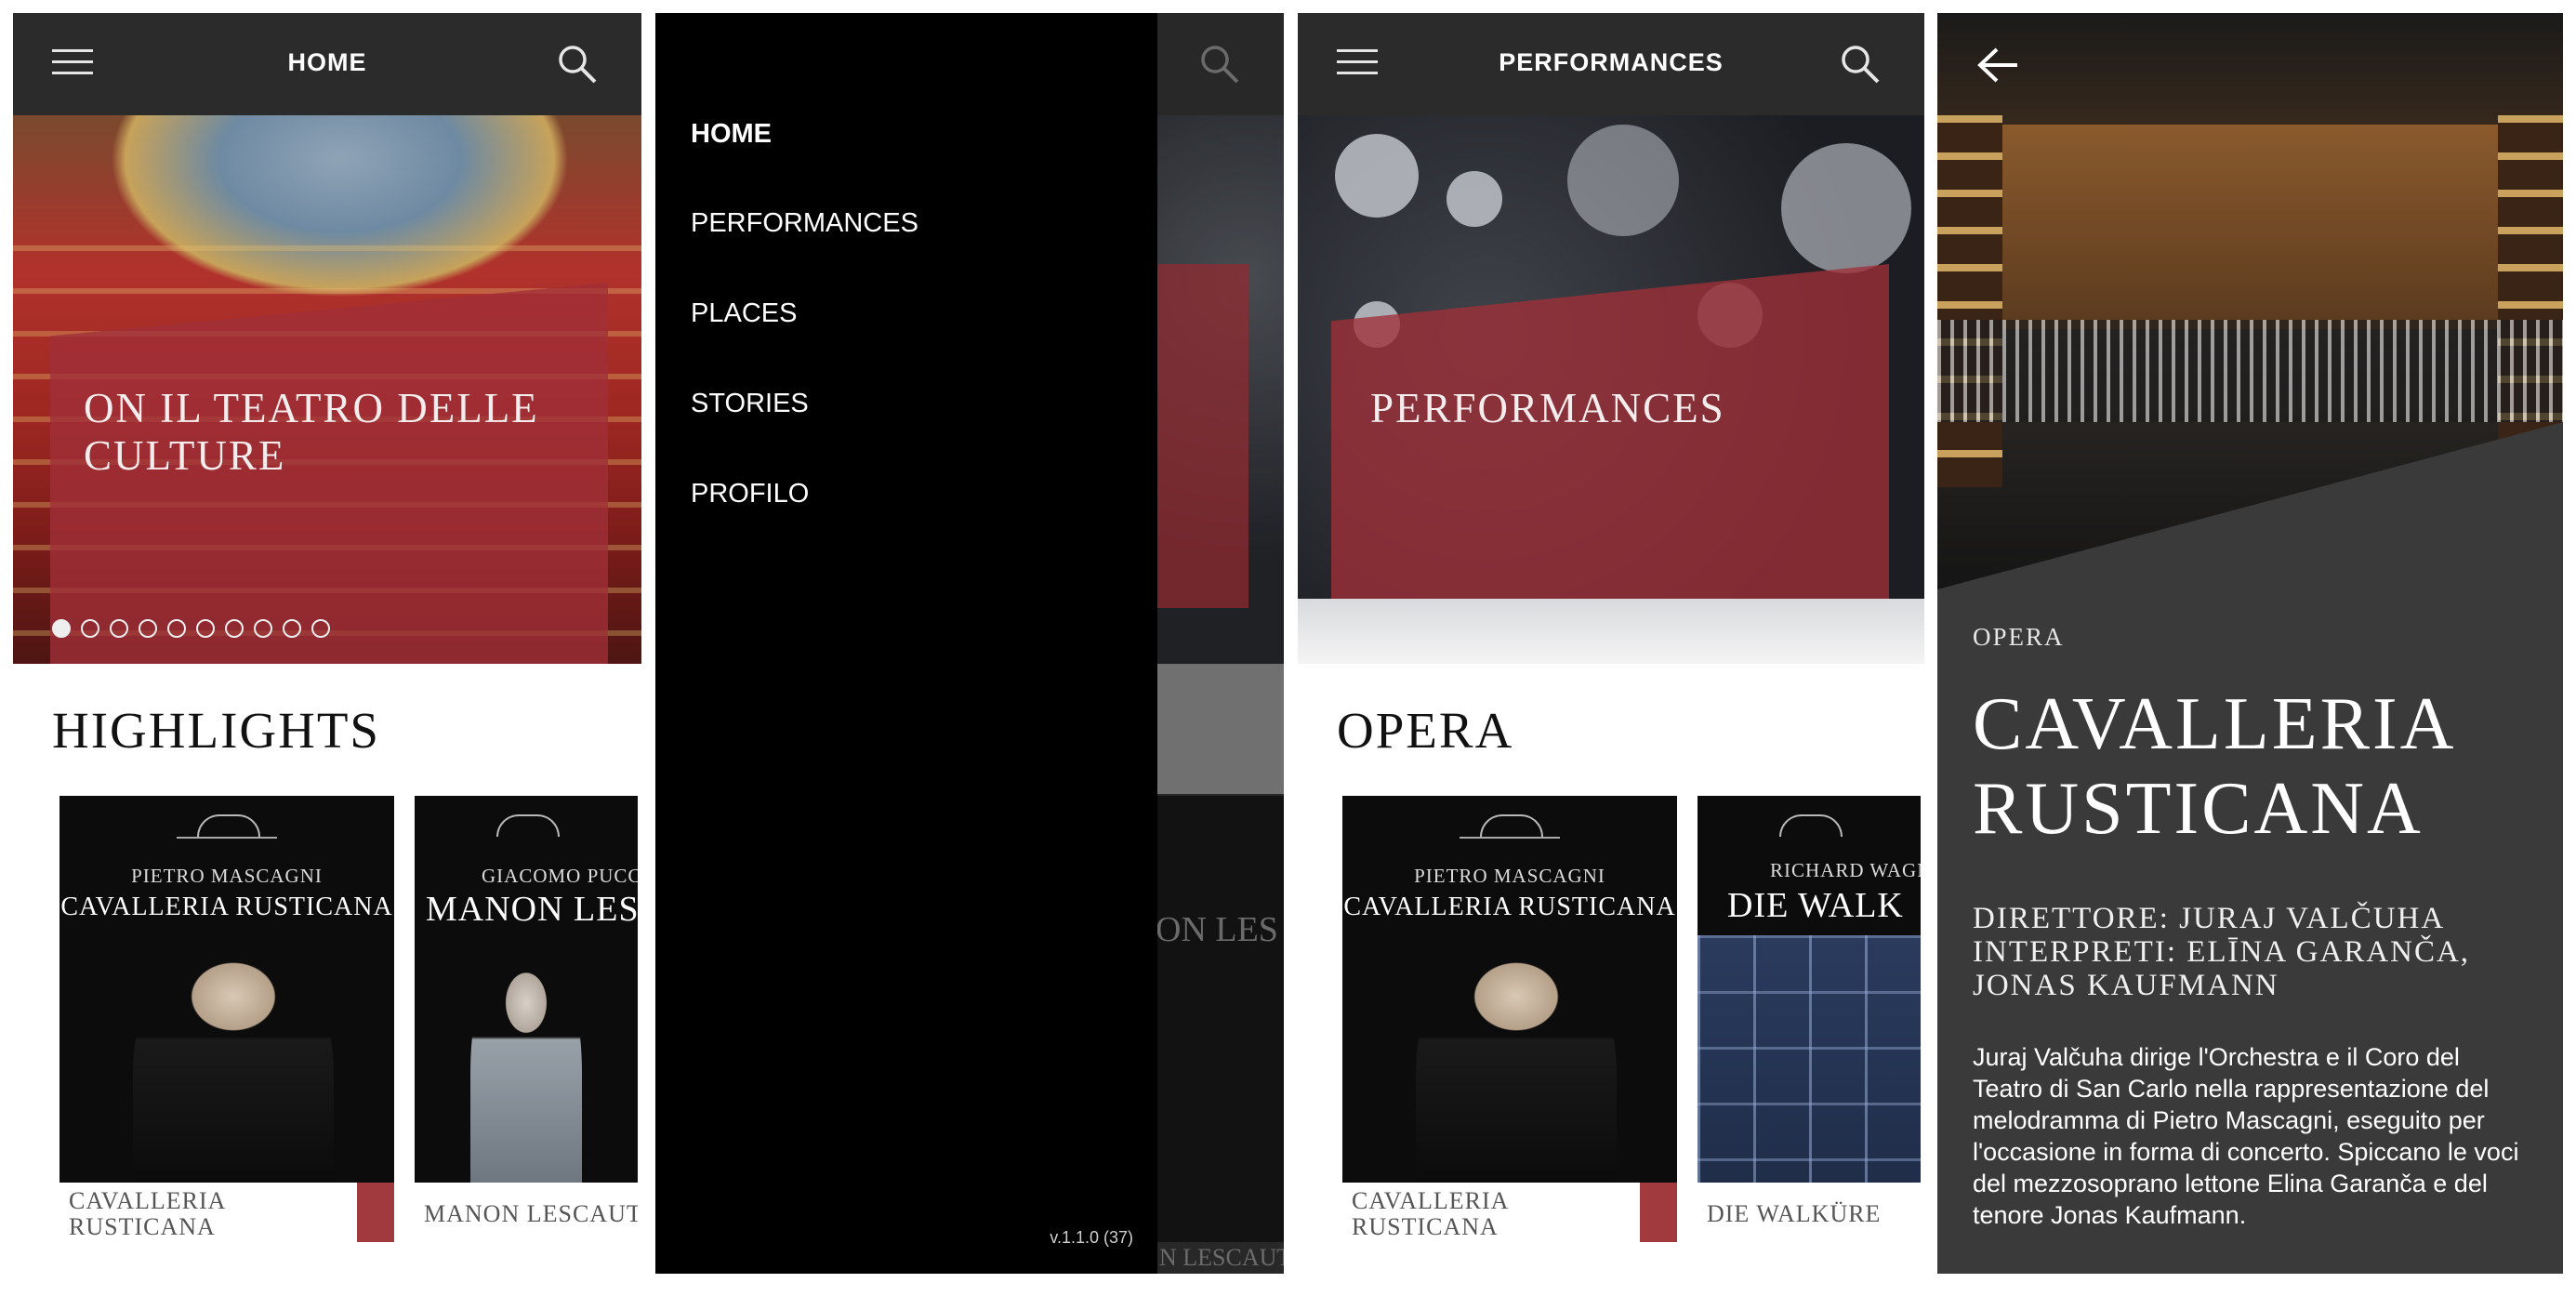 The width and height of the screenshot is (2576, 1296). I want to click on detail-category: OPERA, so click(2019, 637).